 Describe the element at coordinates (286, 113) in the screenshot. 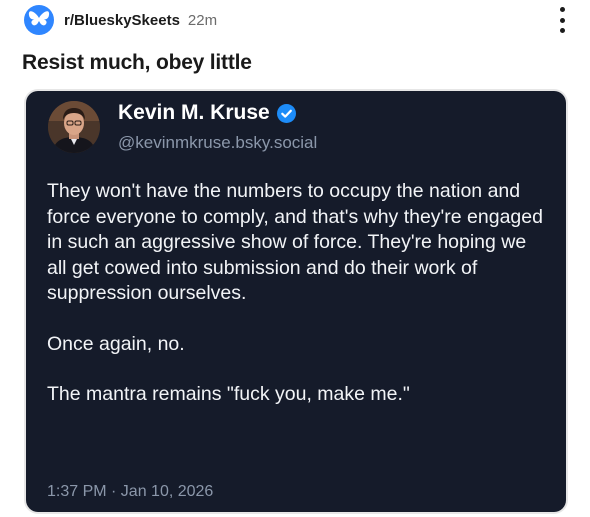

I see `verified-check-icon` at that location.